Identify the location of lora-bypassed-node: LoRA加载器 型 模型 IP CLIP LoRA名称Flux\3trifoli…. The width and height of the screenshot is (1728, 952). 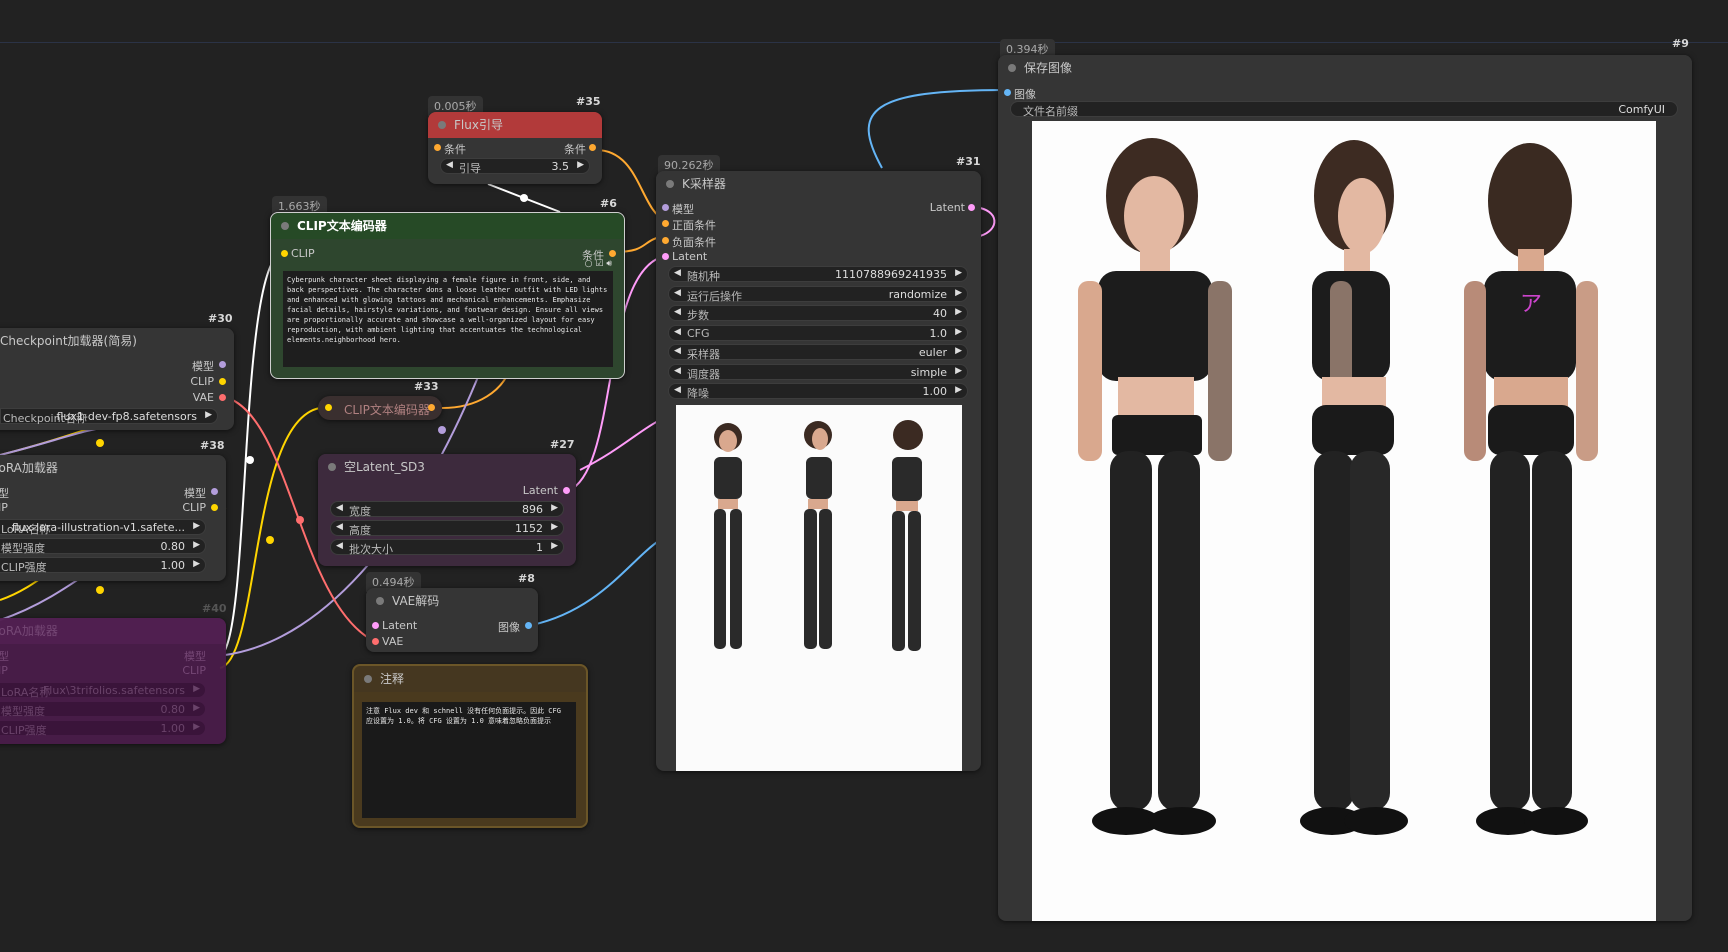
(113, 681).